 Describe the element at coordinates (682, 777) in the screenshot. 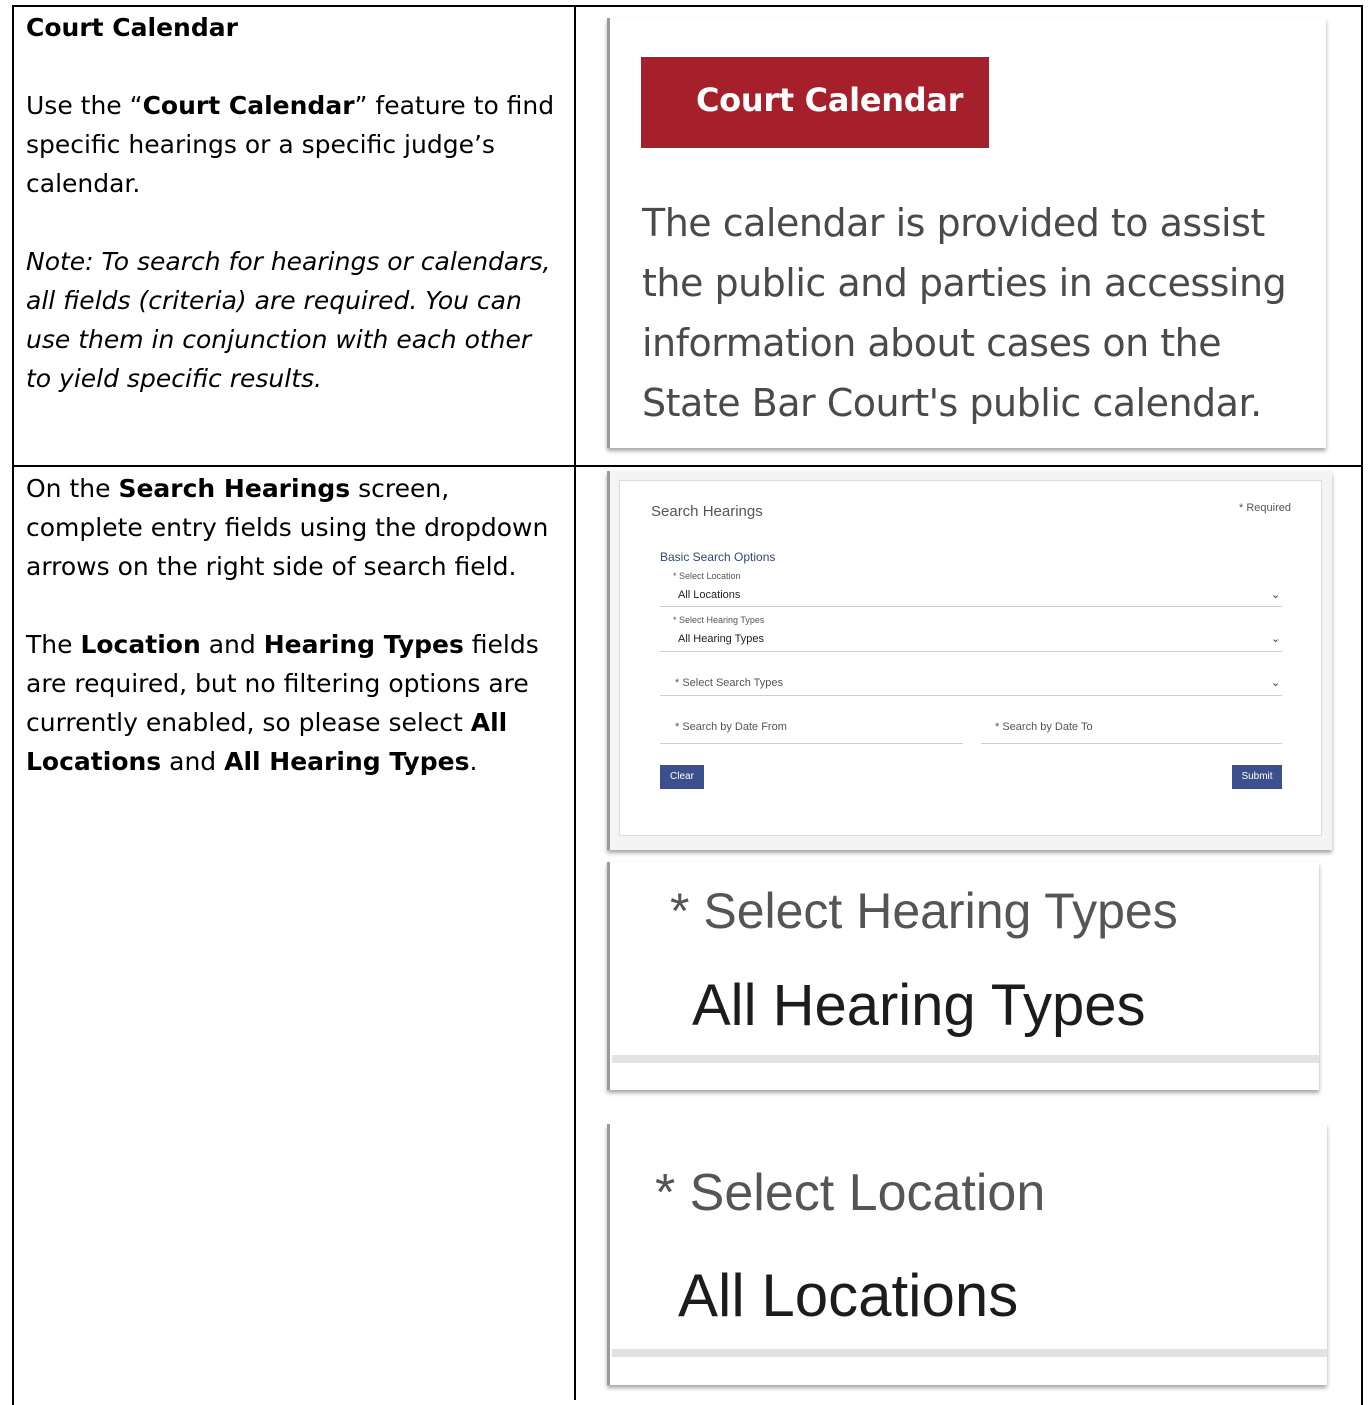

I see `clear-button: Clear` at that location.